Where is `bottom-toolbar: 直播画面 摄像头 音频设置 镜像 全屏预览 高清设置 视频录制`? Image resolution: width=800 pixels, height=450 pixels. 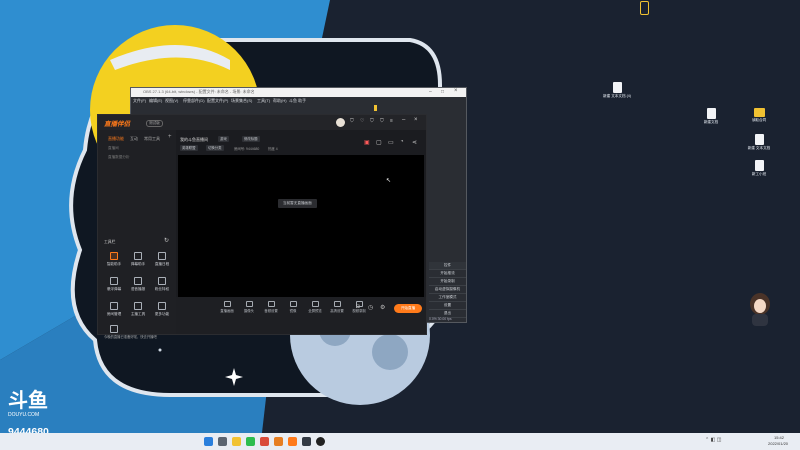
bottom-toolbar: 直播画面 摄像头 音频设置 镜像 全屏预览 高清设置 视频录制 is located at coordinates (301, 315).